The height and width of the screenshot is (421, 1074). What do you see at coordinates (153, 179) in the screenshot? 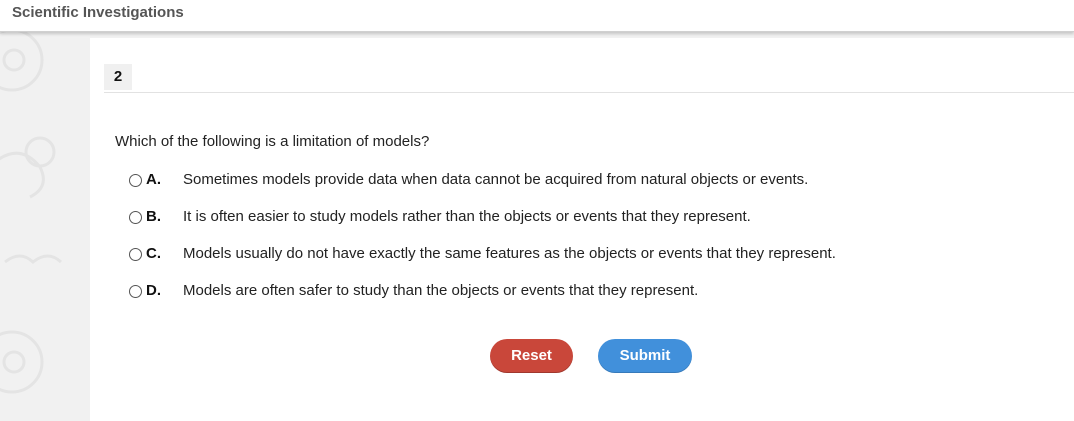
I see `option-a-letter: A.` at bounding box center [153, 179].